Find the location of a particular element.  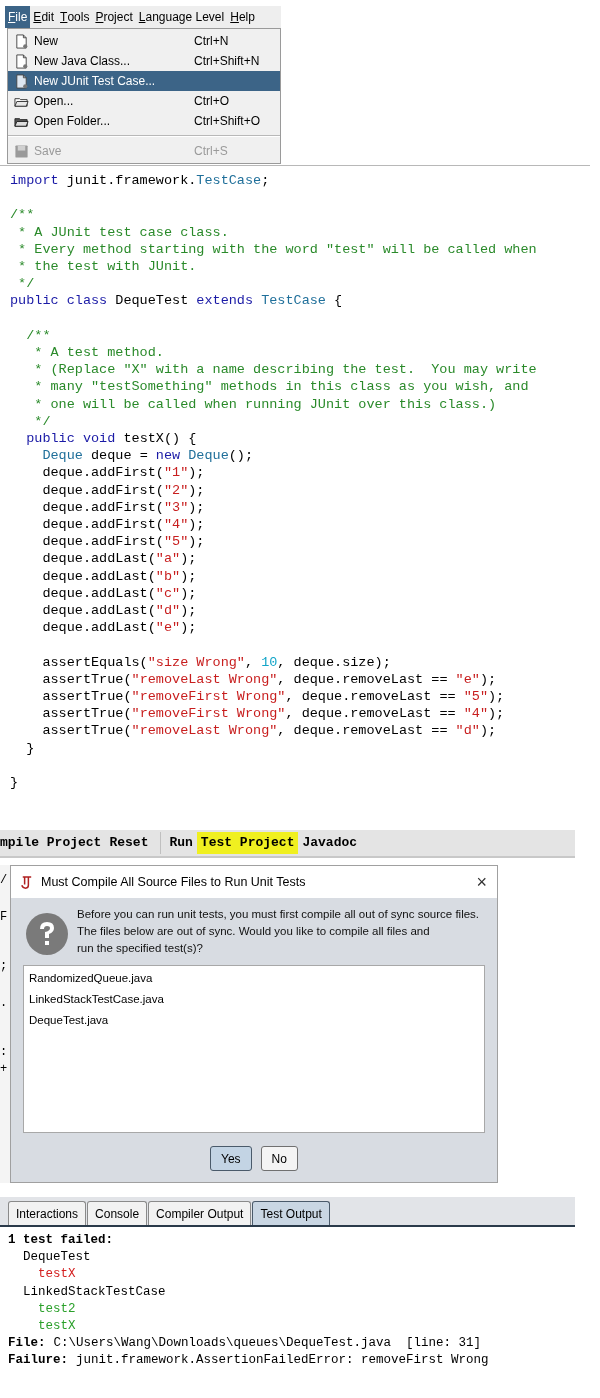

file-list-item: LinkedStackTestCase.java is located at coordinates (254, 999).